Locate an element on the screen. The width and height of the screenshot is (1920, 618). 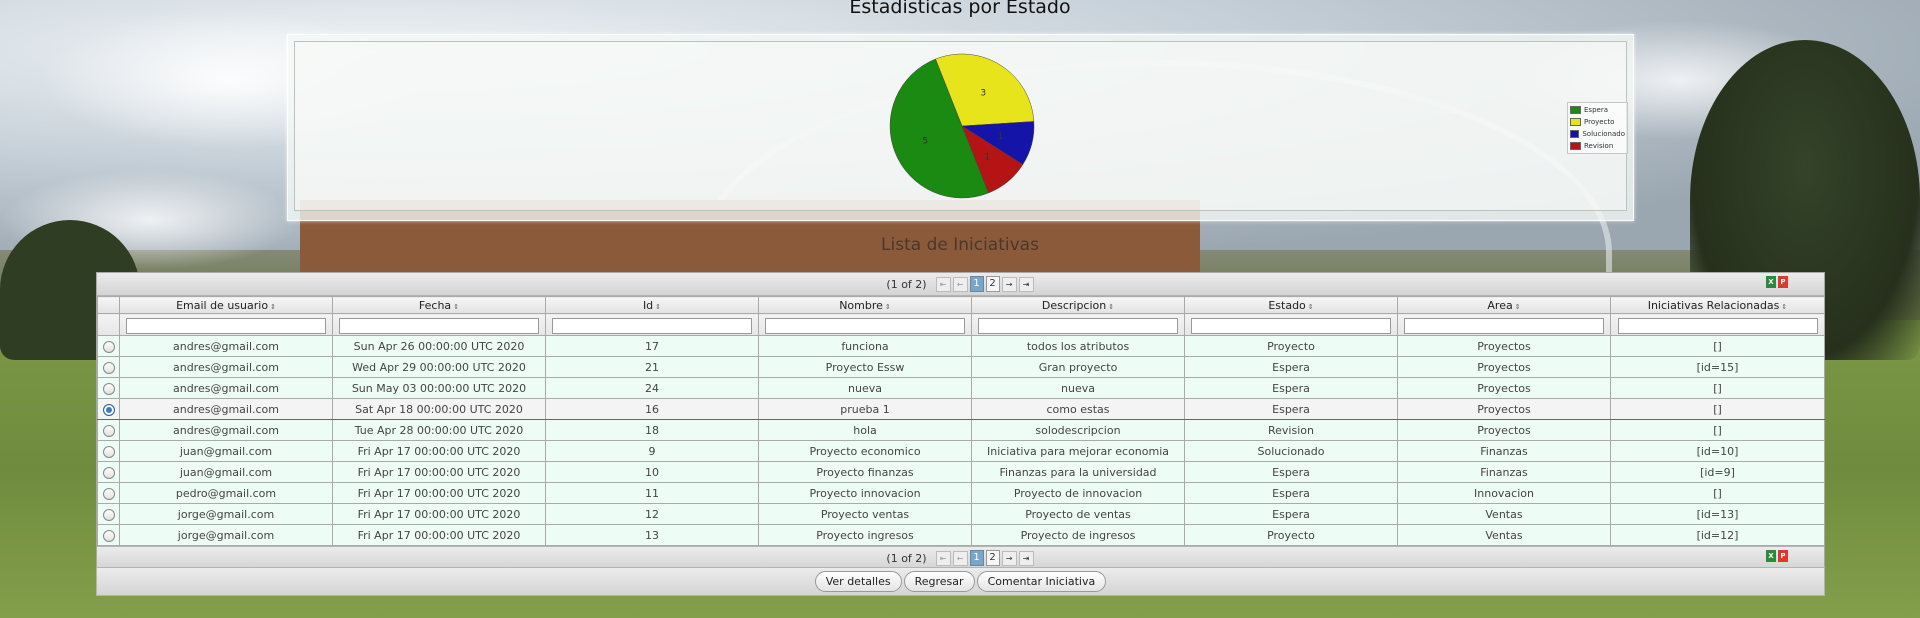
column-header: Area ⇕ is located at coordinates (1504, 305).